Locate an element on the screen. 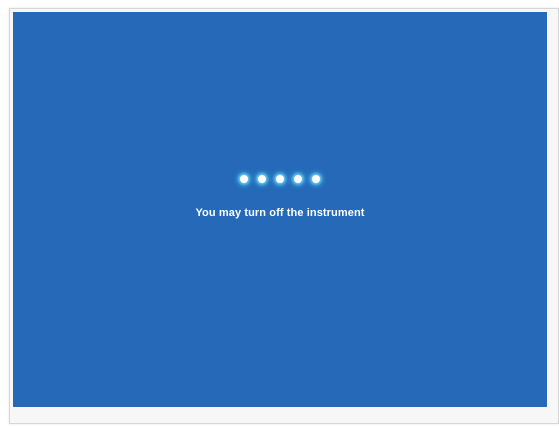 The width and height of the screenshot is (559, 426). progress-dots is located at coordinates (280, 179).